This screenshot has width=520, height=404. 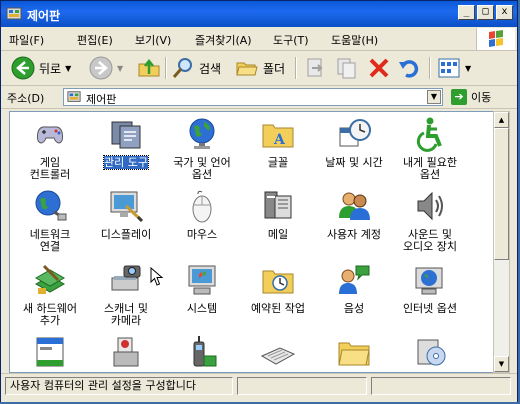 I want to click on item-network-connections: 네트워크 연결, so click(x=50, y=220).